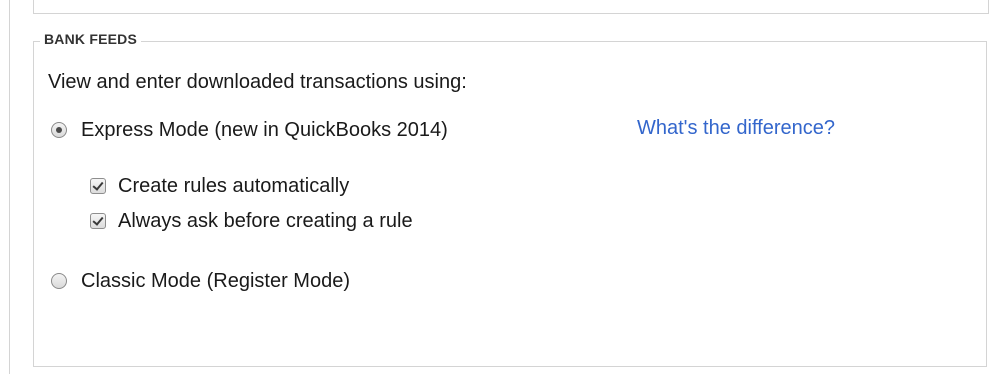  I want to click on express-mode-radio, so click(59, 130).